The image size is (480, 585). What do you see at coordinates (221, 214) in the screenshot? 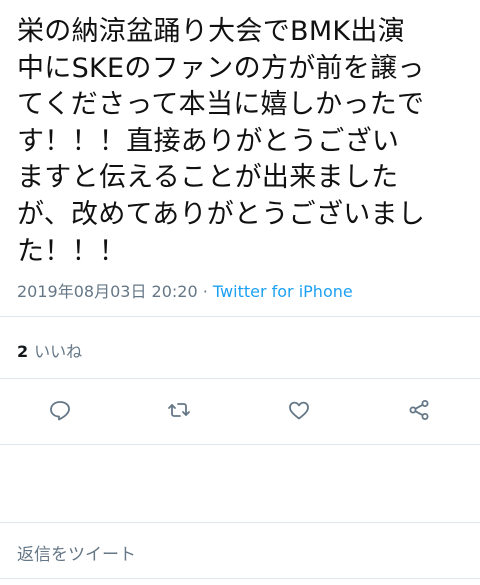
I see `tweet-text-line: が、改めてありがとうございまし` at bounding box center [221, 214].